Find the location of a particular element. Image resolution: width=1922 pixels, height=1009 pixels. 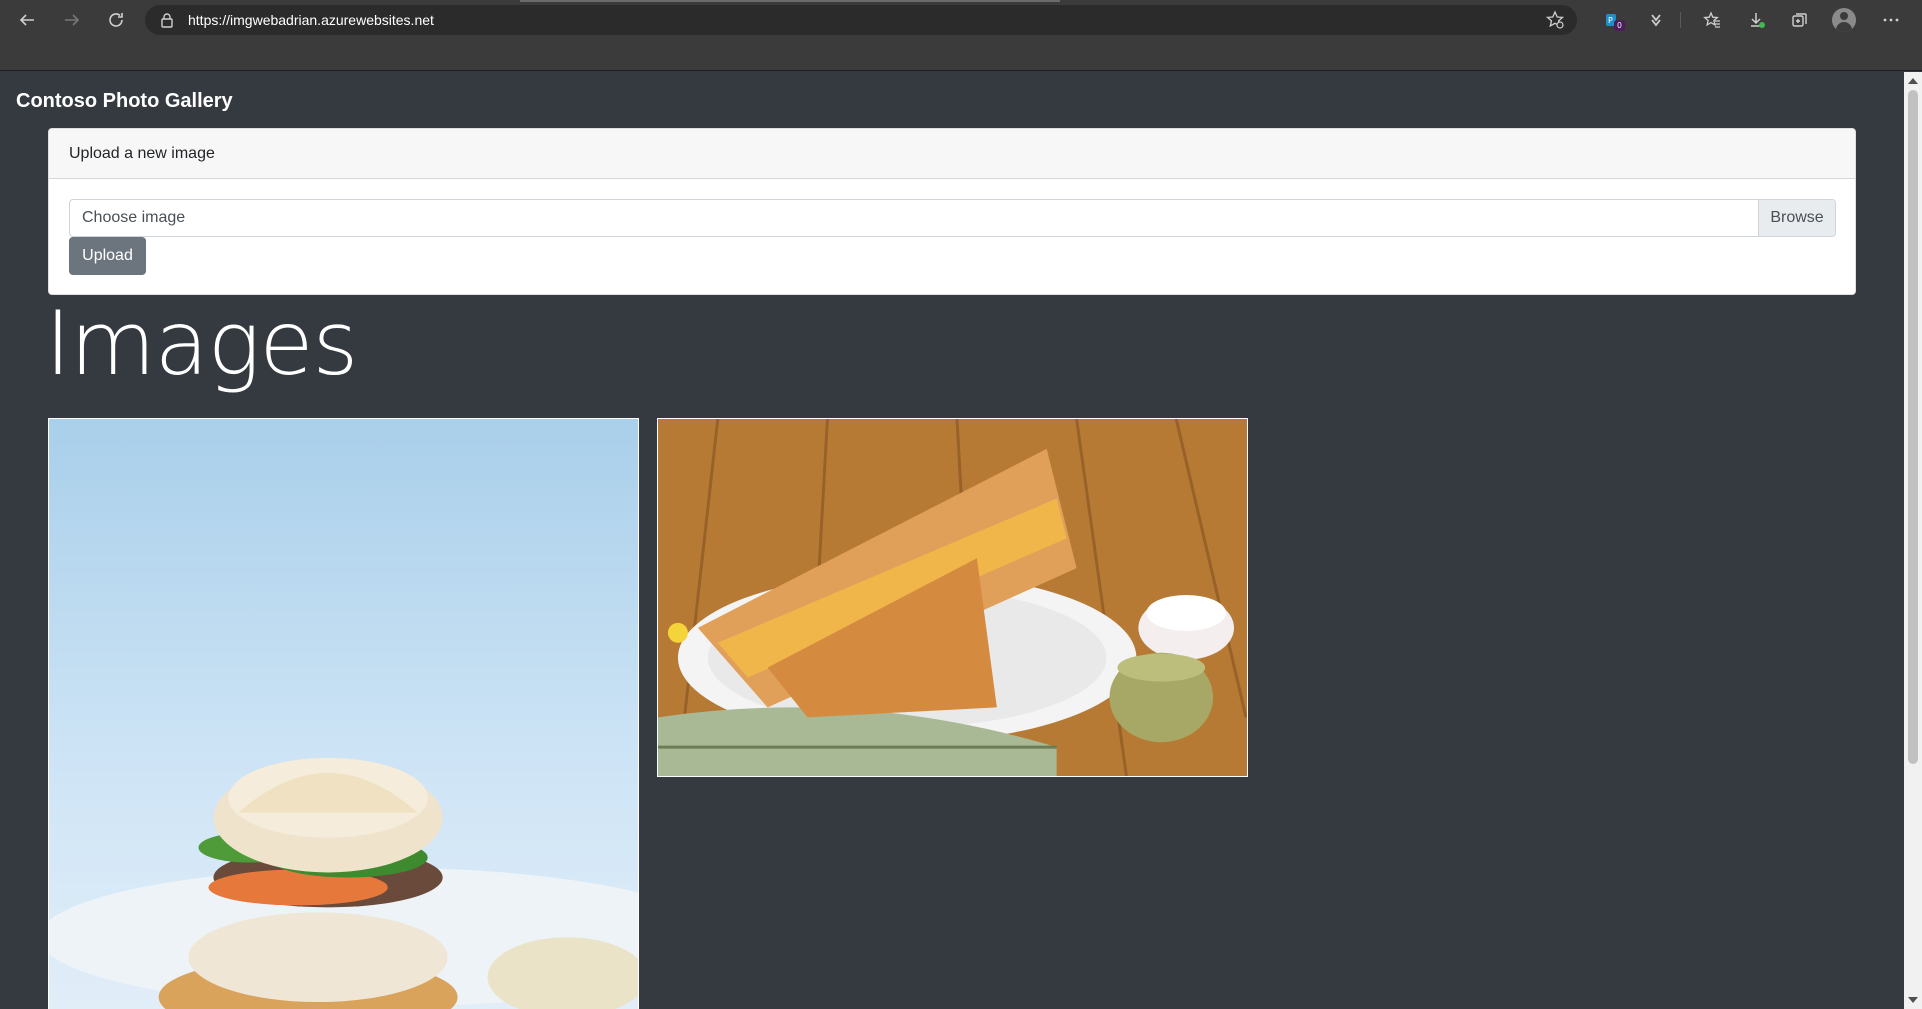

back-button is located at coordinates (27, 20).